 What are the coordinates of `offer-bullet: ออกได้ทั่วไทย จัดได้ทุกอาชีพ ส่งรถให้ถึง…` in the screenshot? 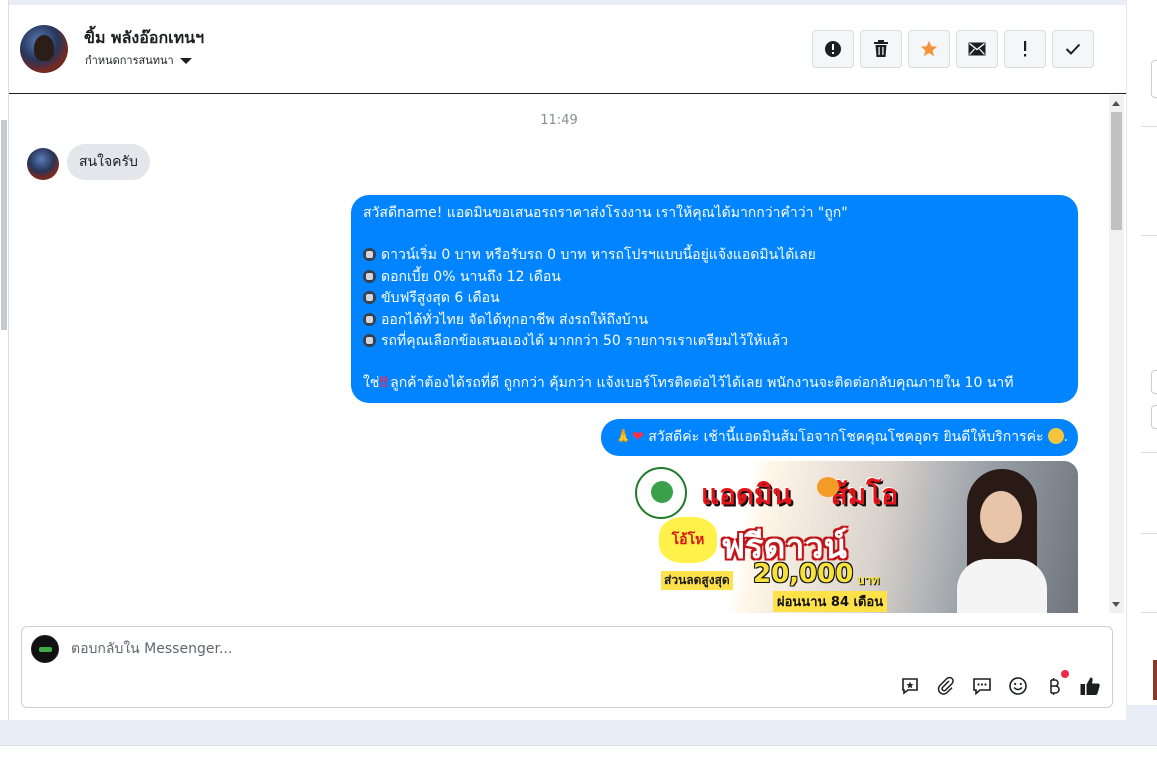 It's located at (714, 320).